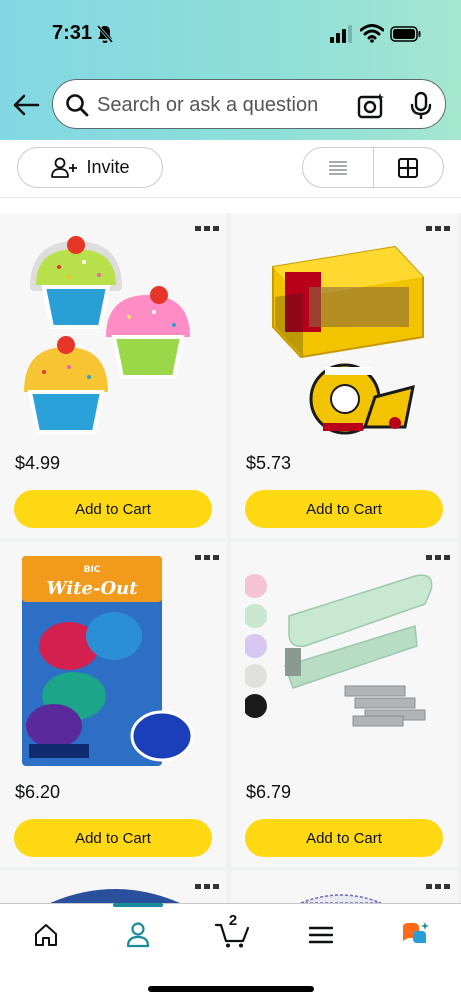 This screenshot has height=1000, width=461. I want to click on nav-rufus, so click(416, 935).